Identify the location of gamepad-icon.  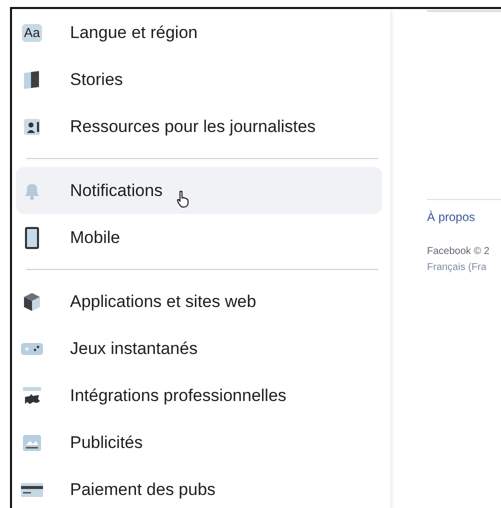
(32, 348).